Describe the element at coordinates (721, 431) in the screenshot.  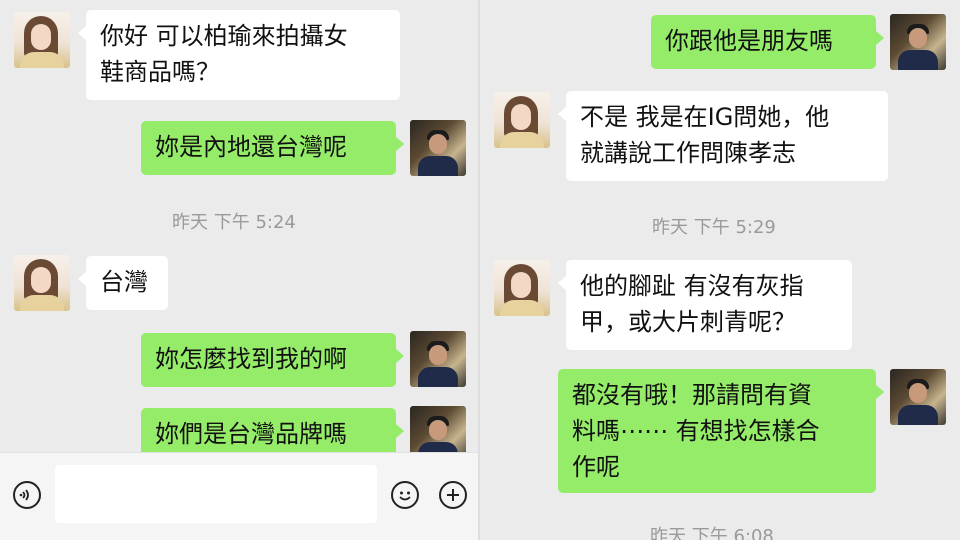
I see `message-outgoing: 都沒有哦！那請問有資 料嗎⋯⋯ 有想找怎樣合 作呢` at that location.